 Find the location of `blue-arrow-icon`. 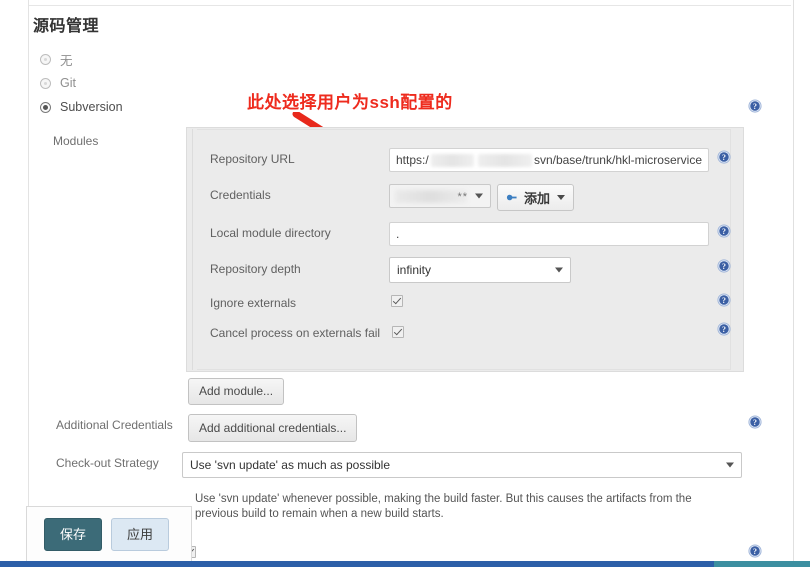

blue-arrow-icon is located at coordinates (511, 197).